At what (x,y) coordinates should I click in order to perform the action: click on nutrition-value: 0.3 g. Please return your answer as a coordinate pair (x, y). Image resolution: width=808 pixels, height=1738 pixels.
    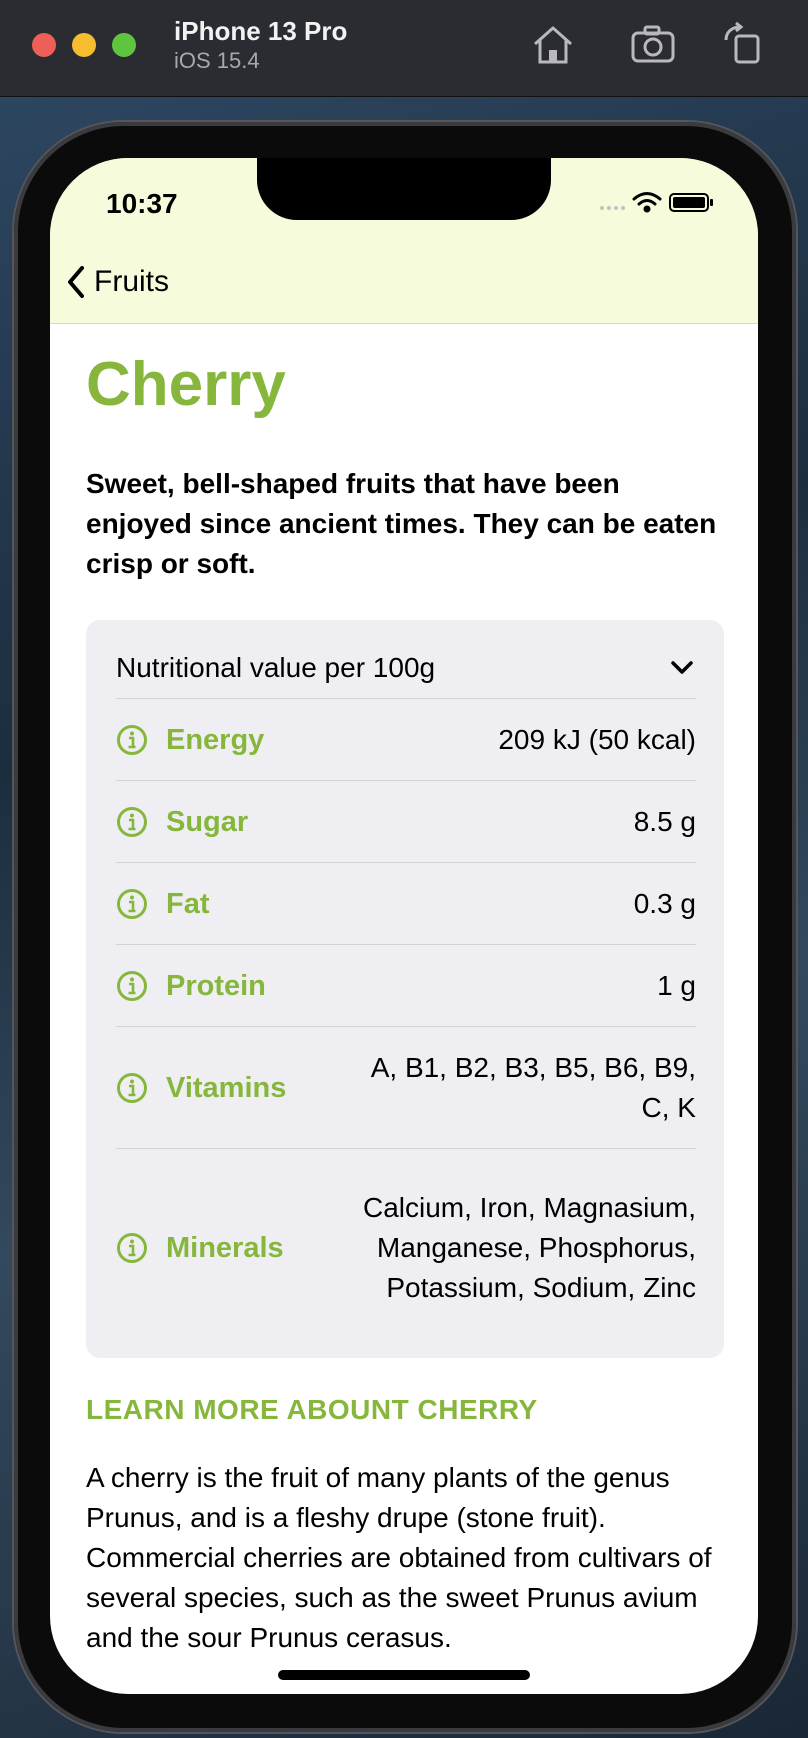
    Looking at the image, I should click on (664, 903).